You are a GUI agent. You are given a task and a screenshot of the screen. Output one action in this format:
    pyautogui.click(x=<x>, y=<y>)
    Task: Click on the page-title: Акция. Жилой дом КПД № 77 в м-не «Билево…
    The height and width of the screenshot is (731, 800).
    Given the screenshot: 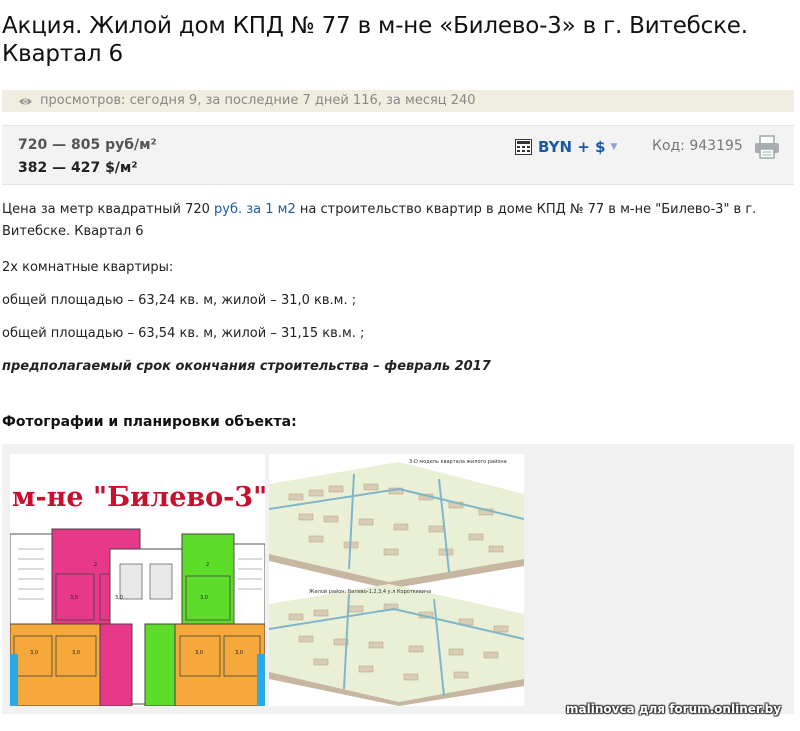 What is the action you would take?
    pyautogui.click(x=375, y=40)
    